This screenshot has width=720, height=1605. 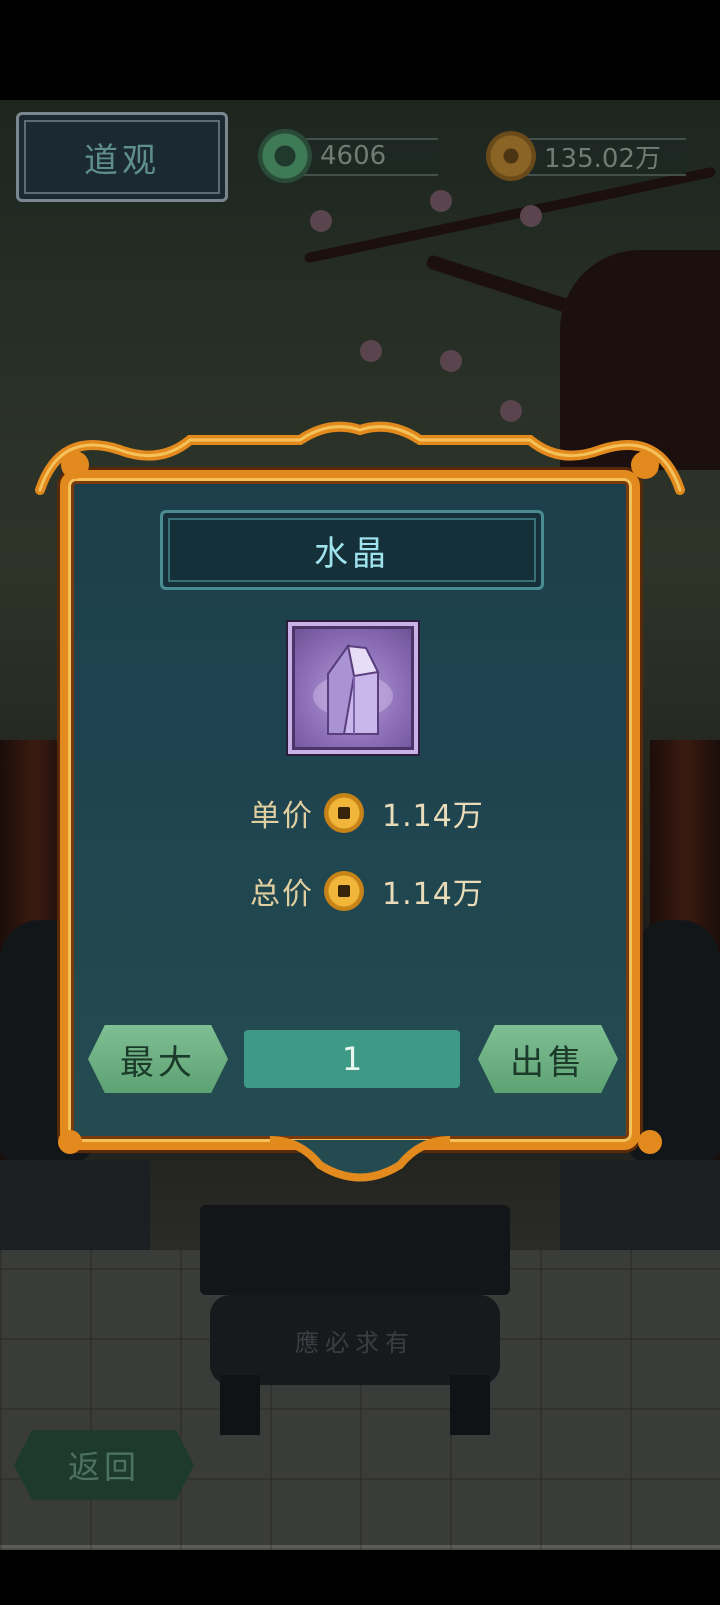 What do you see at coordinates (602, 158) in the screenshot?
I see `coin-count: 135.02万` at bounding box center [602, 158].